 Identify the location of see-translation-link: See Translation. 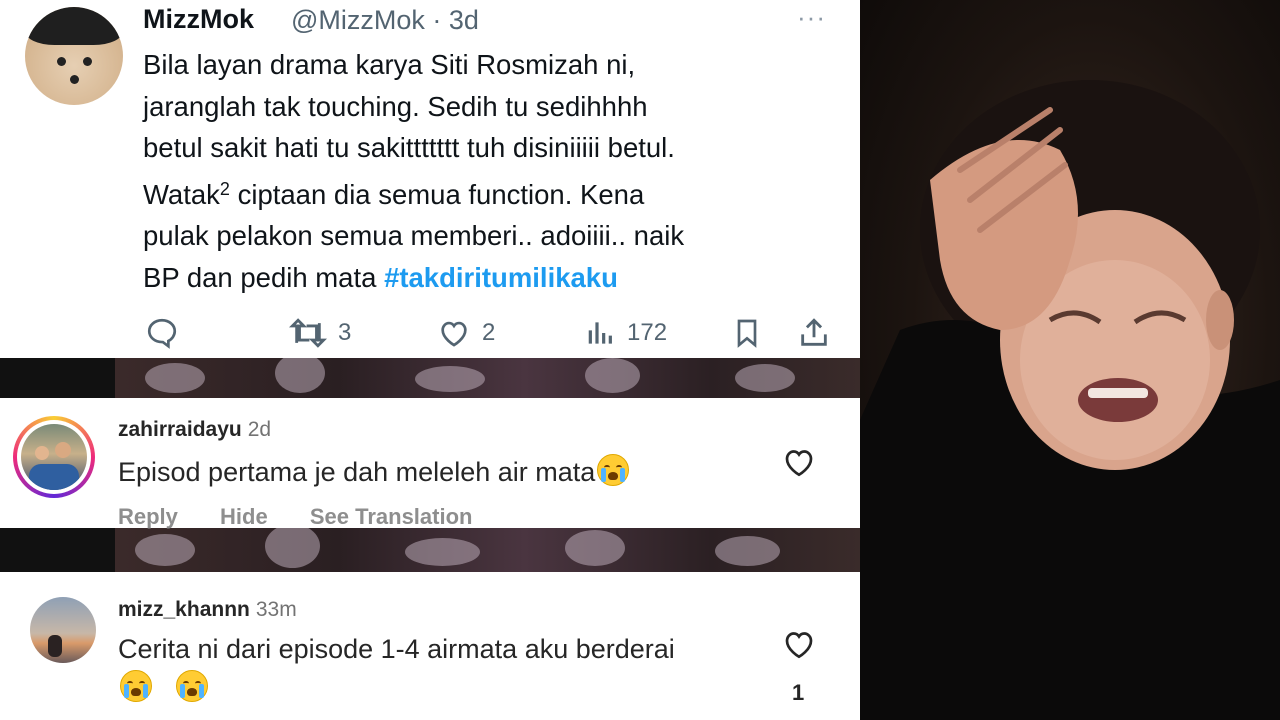
(391, 516).